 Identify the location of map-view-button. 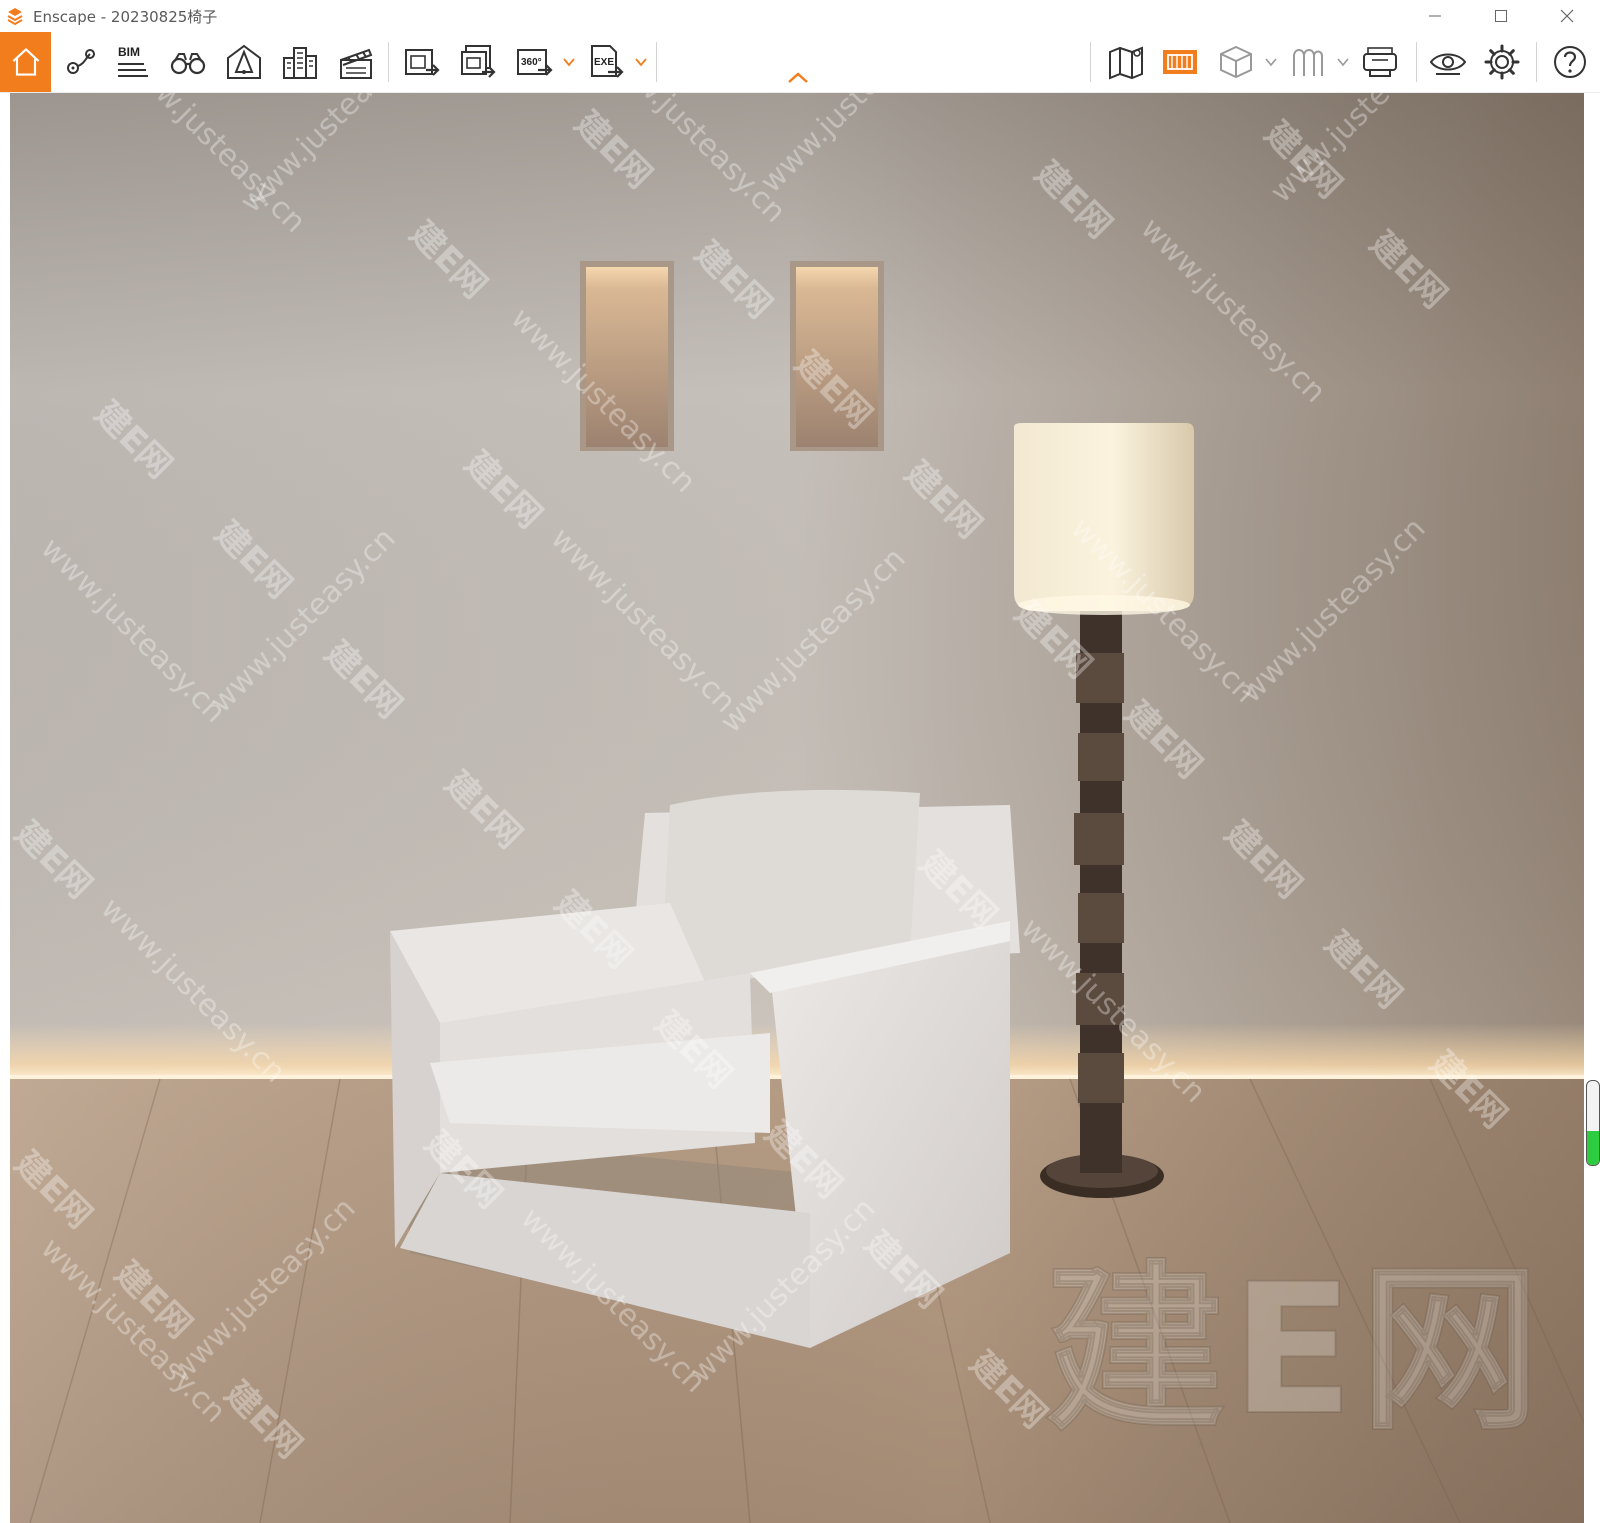
(1126, 62).